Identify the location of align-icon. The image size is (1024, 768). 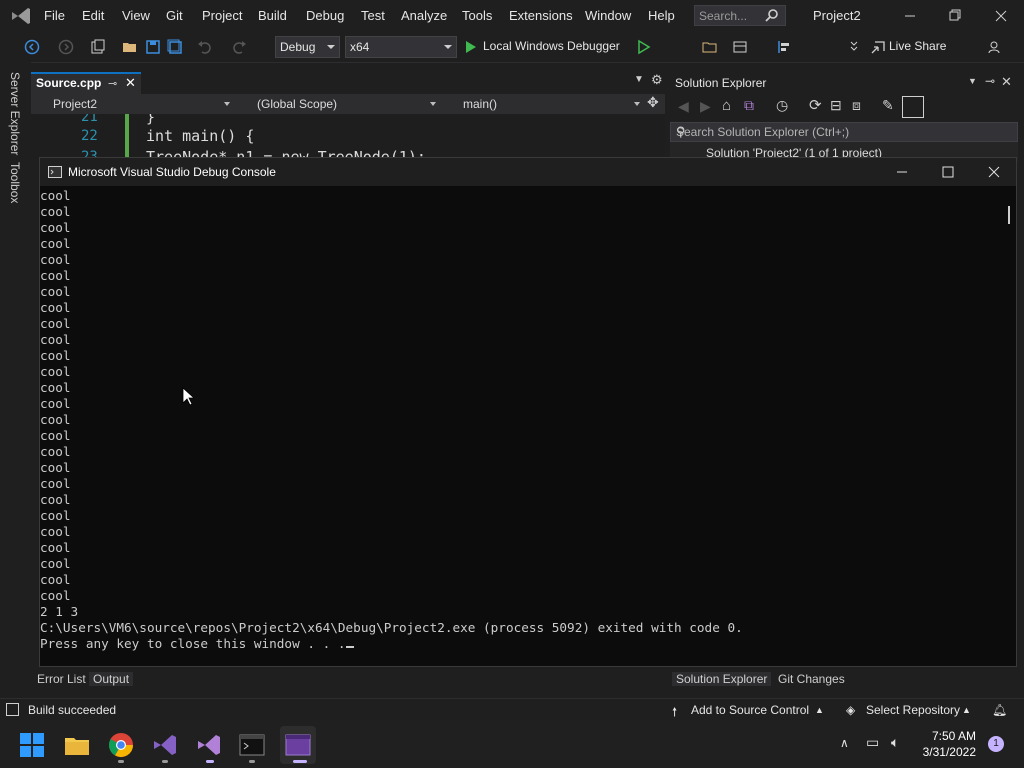
(784, 47).